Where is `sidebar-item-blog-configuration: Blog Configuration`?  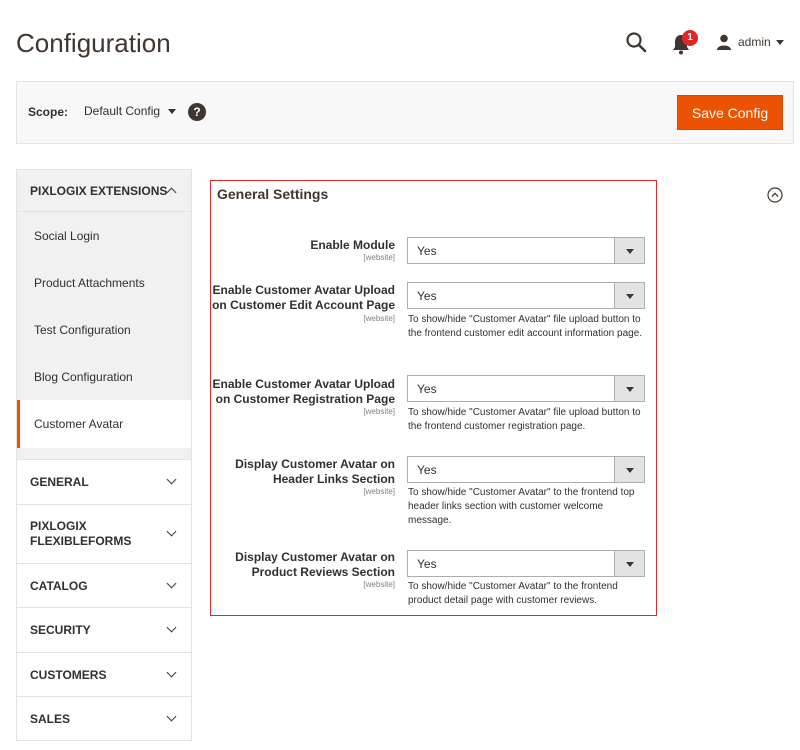 sidebar-item-blog-configuration: Blog Configuration is located at coordinates (104, 376).